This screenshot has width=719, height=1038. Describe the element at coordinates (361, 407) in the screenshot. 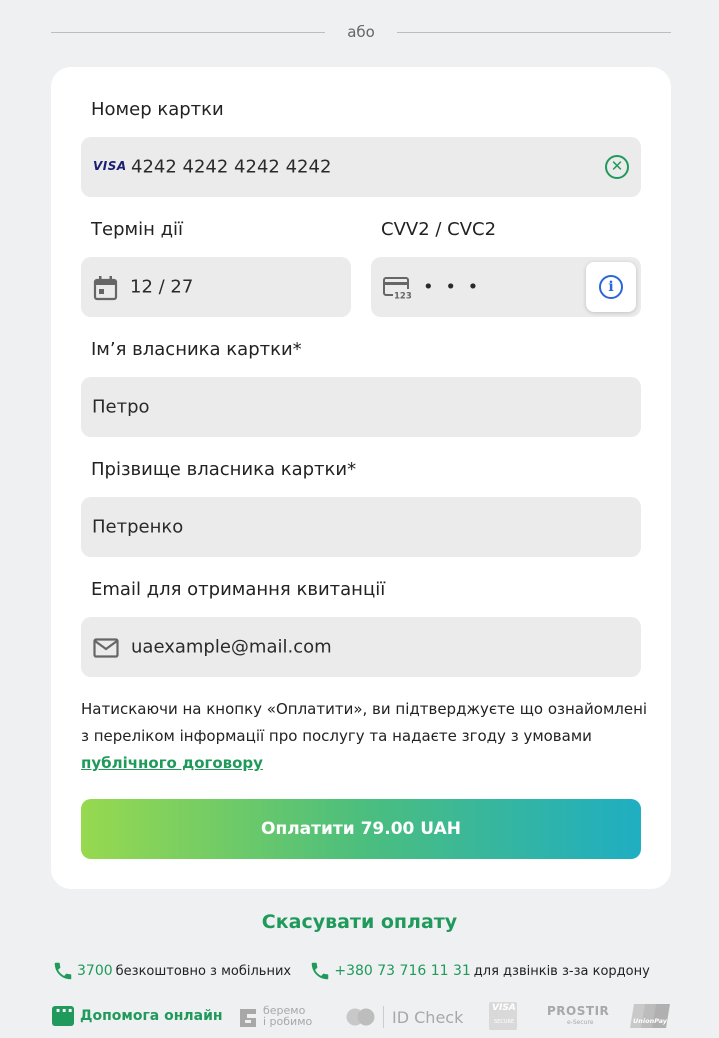

I see `first-name-field: Петро` at that location.